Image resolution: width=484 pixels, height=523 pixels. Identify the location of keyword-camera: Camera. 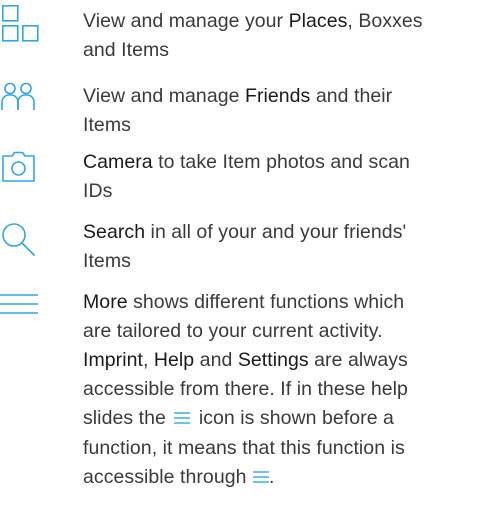
(118, 162).